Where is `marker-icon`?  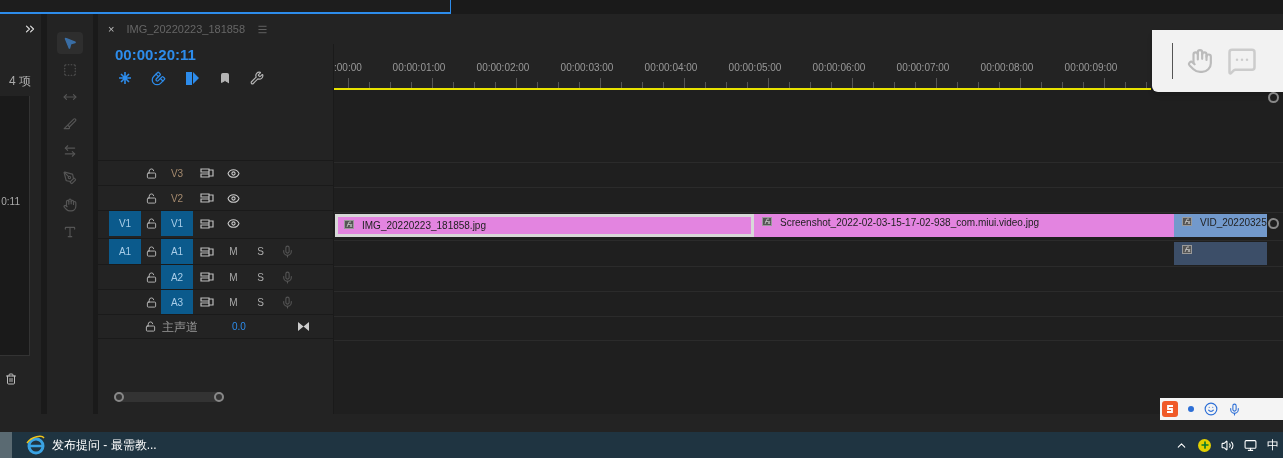 marker-icon is located at coordinates (225, 78).